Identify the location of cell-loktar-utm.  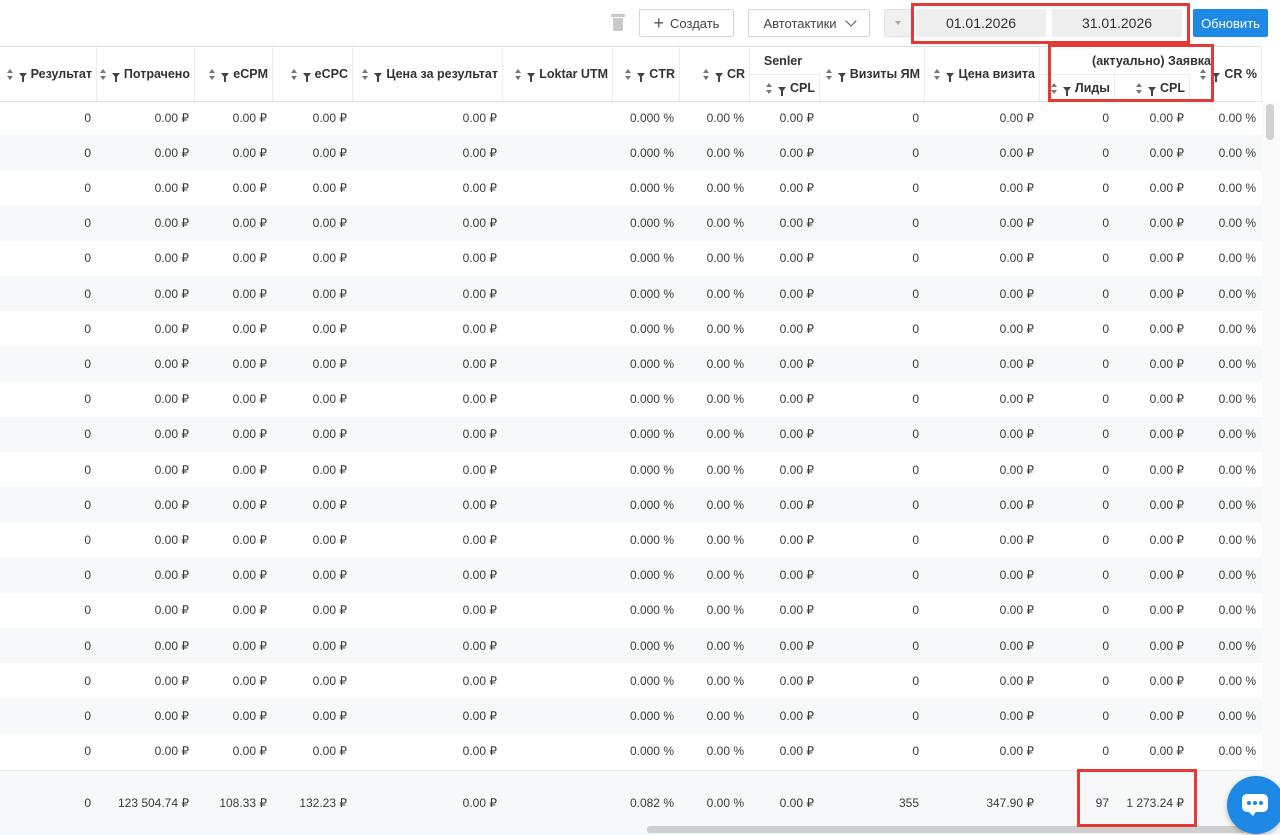
(558, 610).